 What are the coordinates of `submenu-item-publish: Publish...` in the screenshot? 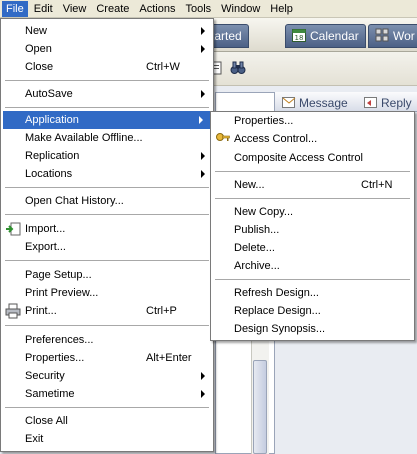 It's located at (312, 230).